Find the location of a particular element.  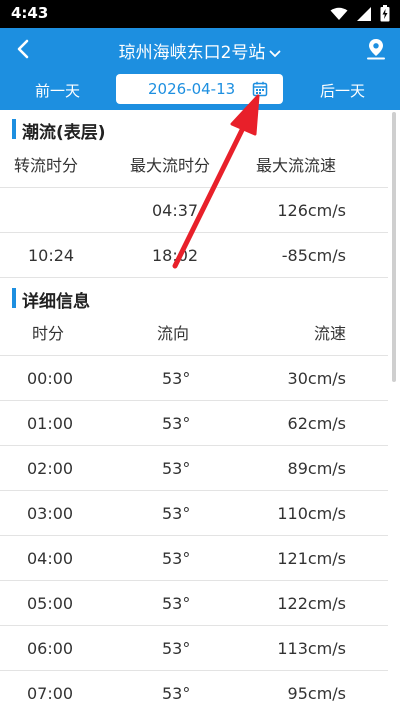

turn-time-cell: 10:24 is located at coordinates (51, 255).